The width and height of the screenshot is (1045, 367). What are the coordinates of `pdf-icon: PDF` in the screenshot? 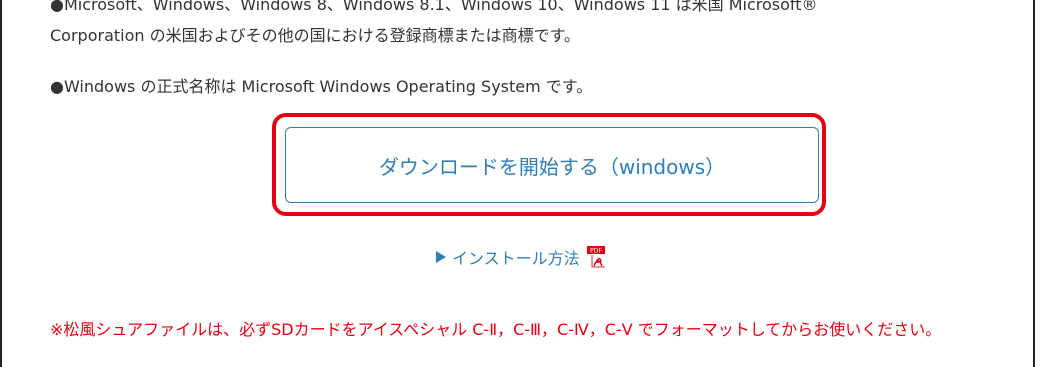 It's located at (597, 257).